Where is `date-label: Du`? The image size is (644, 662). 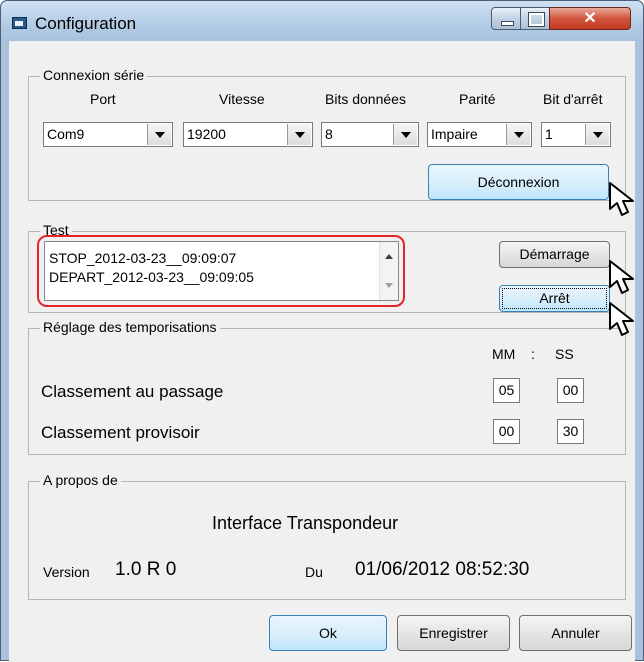
date-label: Du is located at coordinates (314, 572).